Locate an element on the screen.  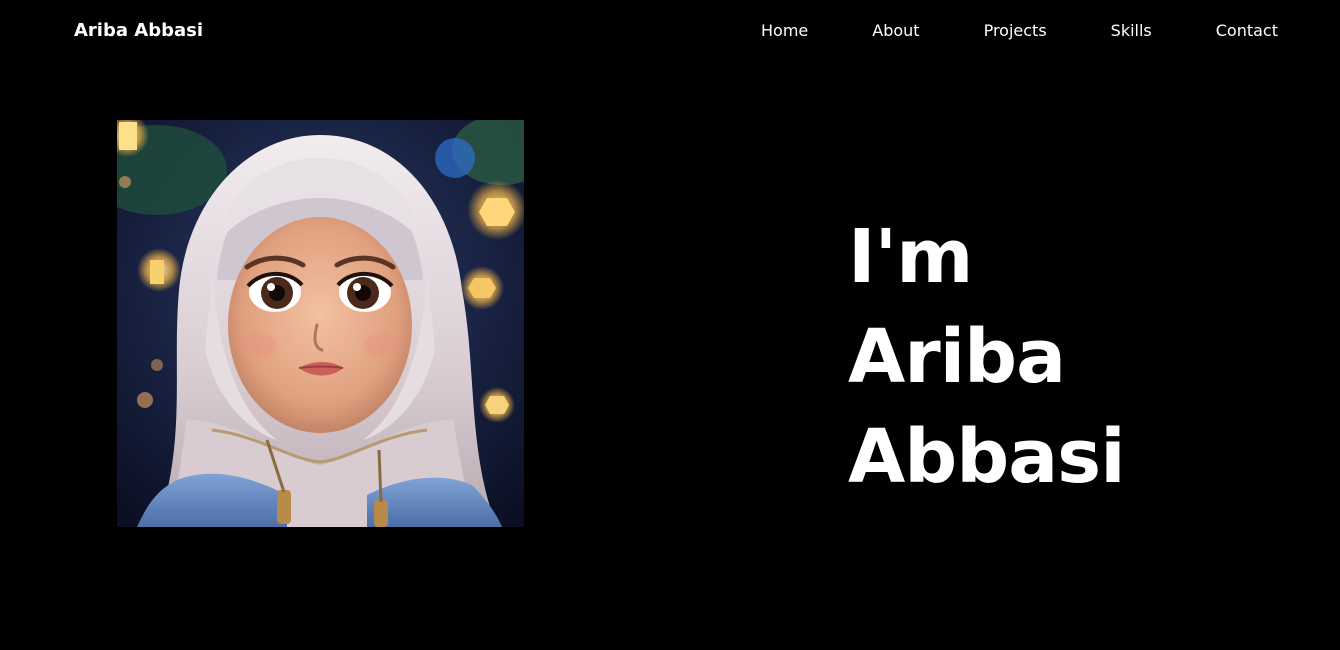
hero-heading-line-3: Abbasi is located at coordinates (987, 457).